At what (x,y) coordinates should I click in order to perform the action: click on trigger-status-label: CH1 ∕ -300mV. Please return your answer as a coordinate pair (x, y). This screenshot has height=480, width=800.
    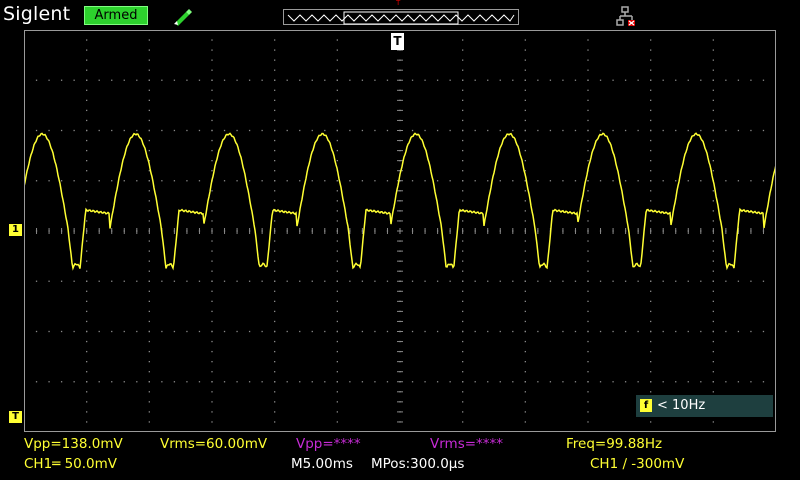
    Looking at the image, I should click on (637, 464).